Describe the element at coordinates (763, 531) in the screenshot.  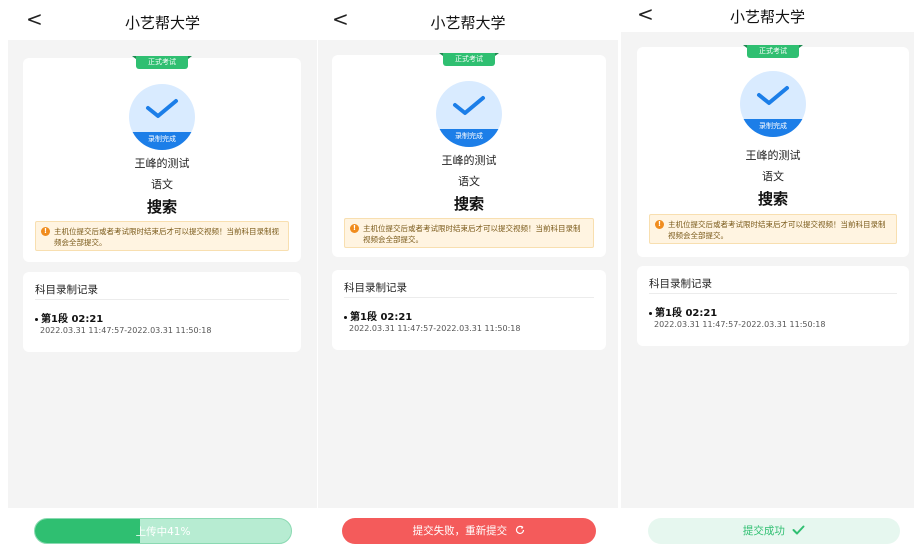
I see `submit-success-label: 提交成功` at that location.